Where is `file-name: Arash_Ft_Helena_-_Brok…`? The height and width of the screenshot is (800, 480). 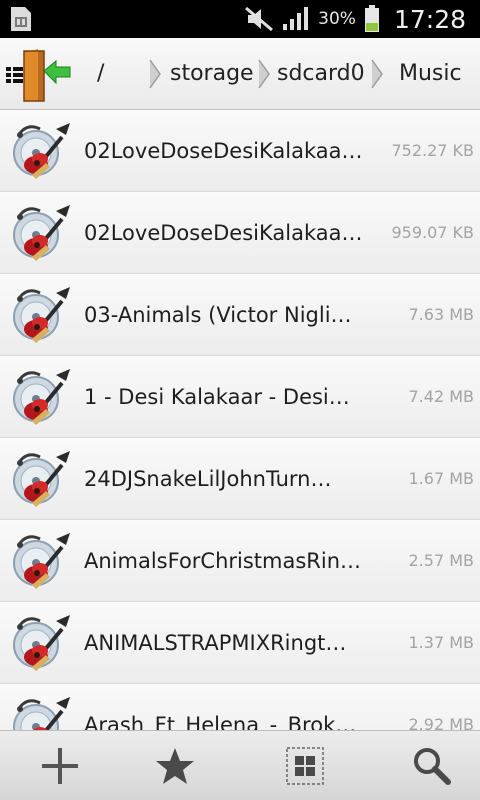 file-name: Arash_Ft_Helena_-_Brok… is located at coordinates (220, 721).